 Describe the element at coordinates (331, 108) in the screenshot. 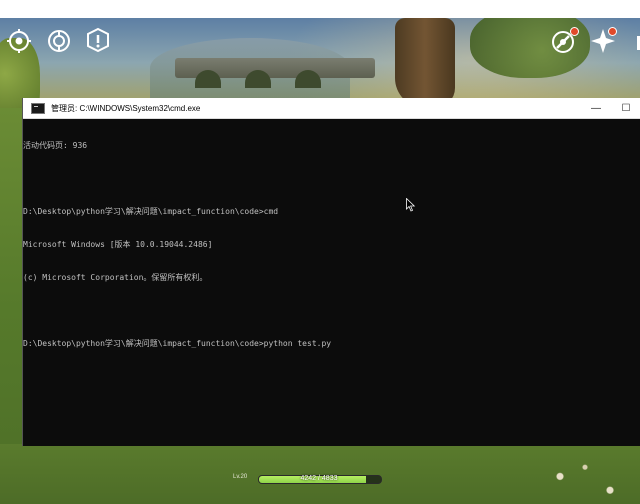

I see `title-bar: 管理员: C:\WINDOWS\System32\cmd.exe — ☐` at that location.